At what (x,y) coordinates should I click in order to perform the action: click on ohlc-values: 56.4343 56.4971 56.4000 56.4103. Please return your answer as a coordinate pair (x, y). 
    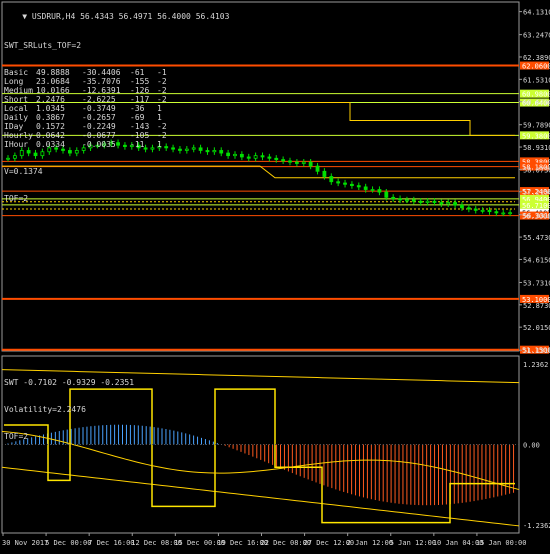
    Looking at the image, I should click on (155, 16).